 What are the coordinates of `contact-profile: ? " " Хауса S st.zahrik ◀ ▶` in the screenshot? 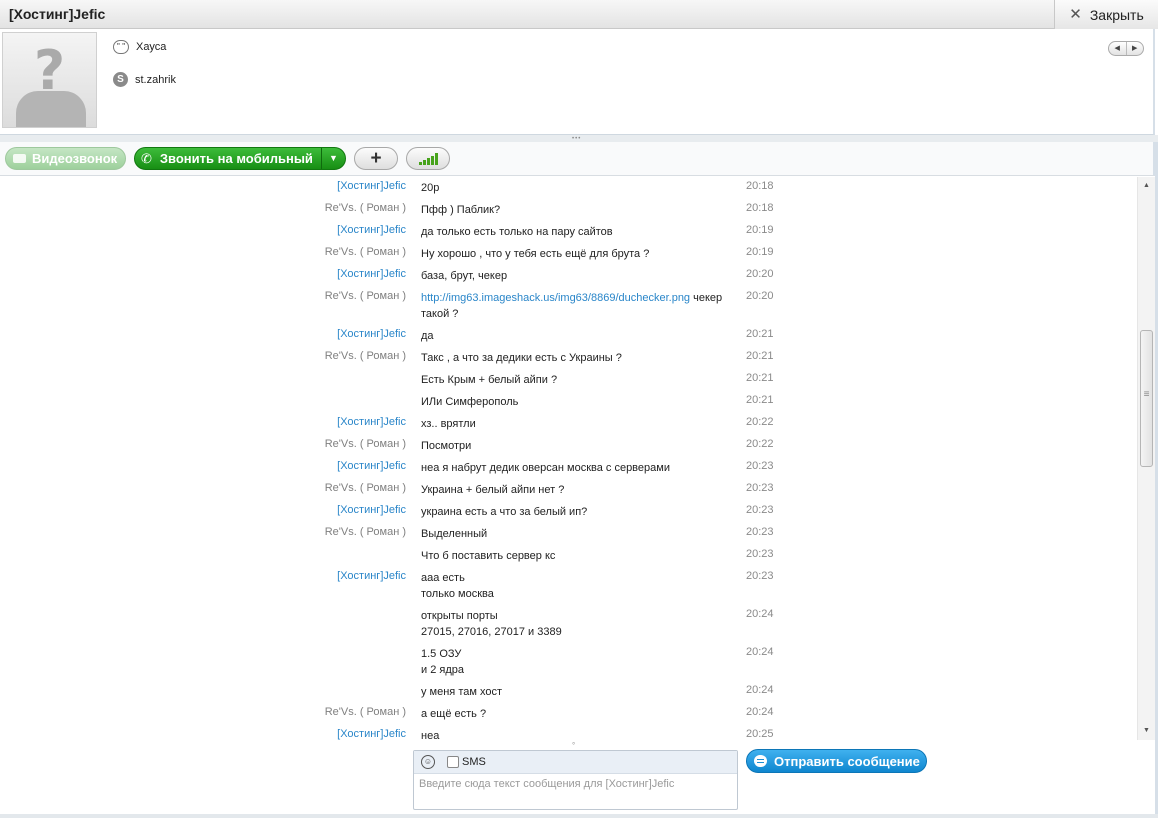 It's located at (577, 82).